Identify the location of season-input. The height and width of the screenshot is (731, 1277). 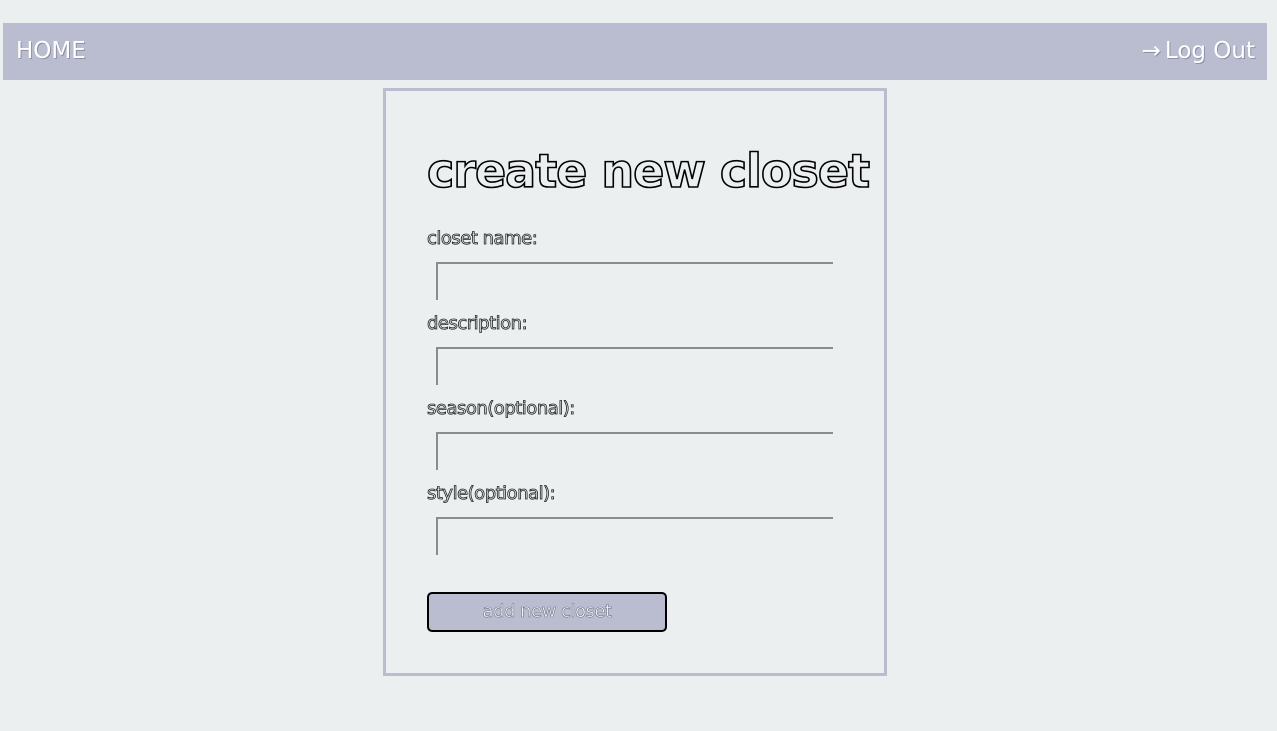
(634, 451).